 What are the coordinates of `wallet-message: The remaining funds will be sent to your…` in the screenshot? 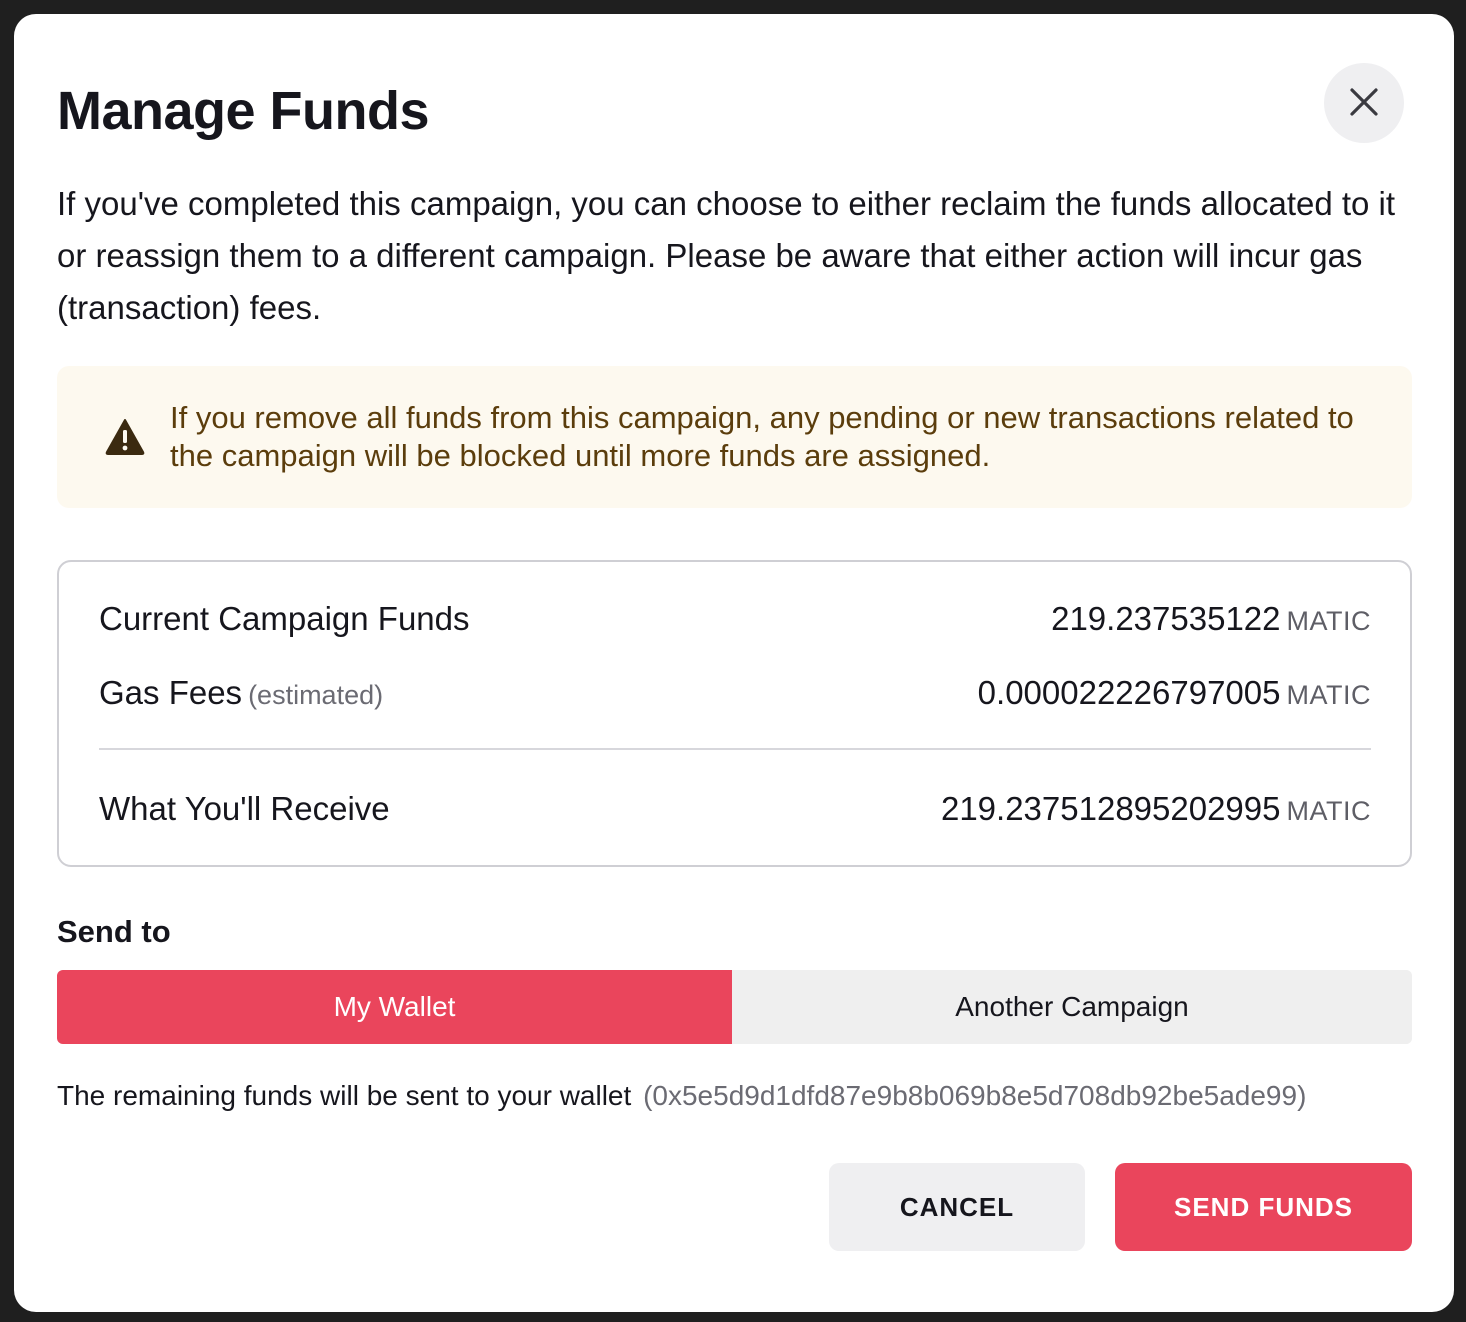 It's located at (344, 1095).